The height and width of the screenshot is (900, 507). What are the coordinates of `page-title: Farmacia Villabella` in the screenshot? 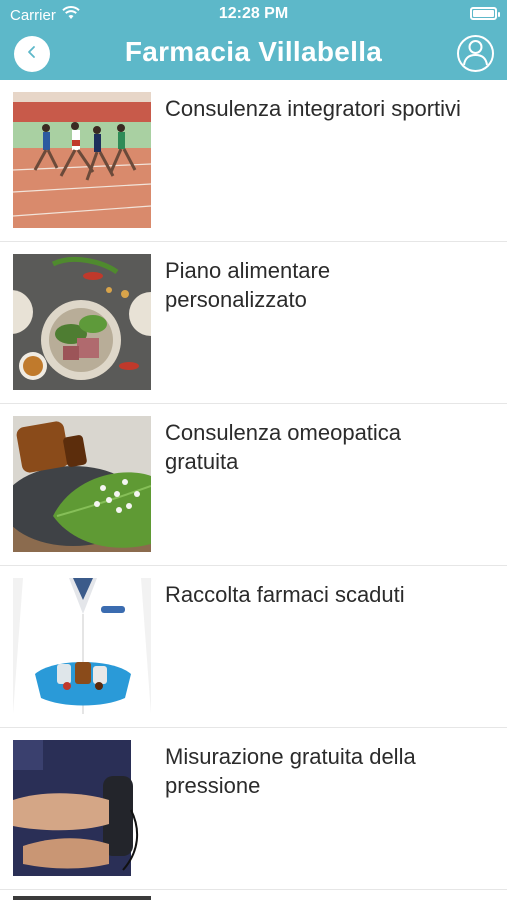 It's located at (253, 51).